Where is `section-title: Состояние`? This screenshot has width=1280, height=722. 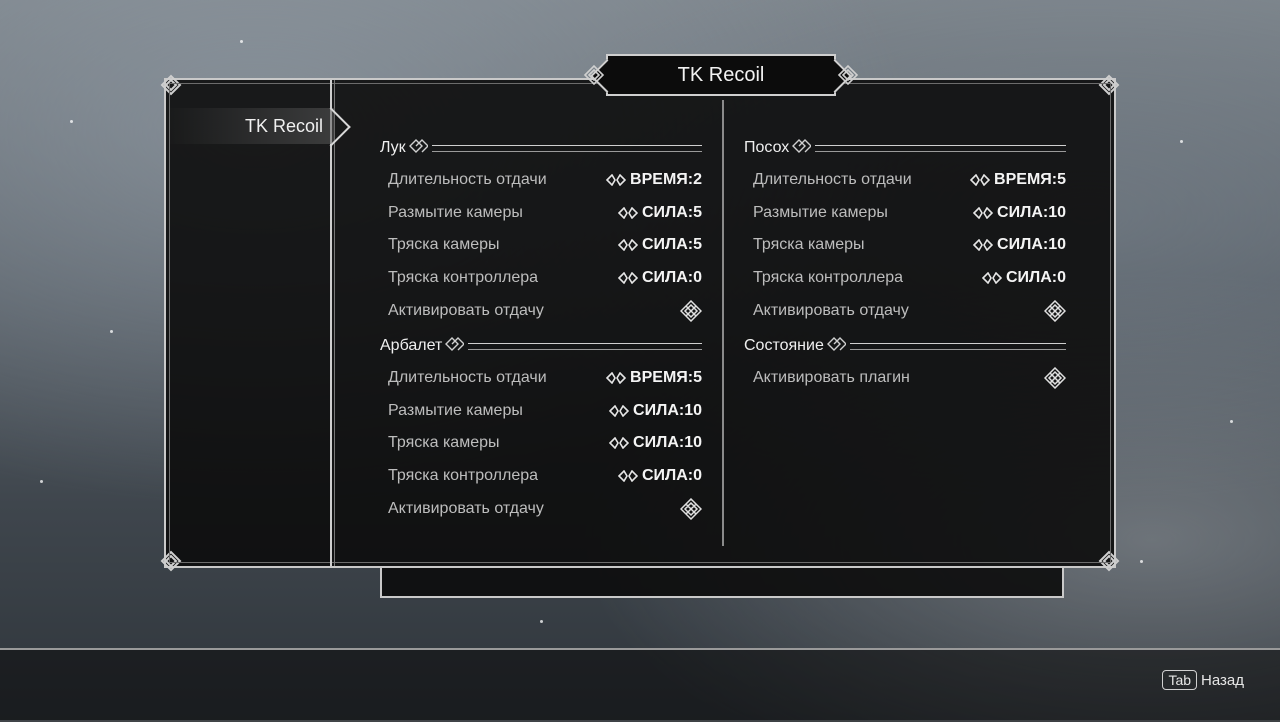 section-title: Состояние is located at coordinates (784, 345).